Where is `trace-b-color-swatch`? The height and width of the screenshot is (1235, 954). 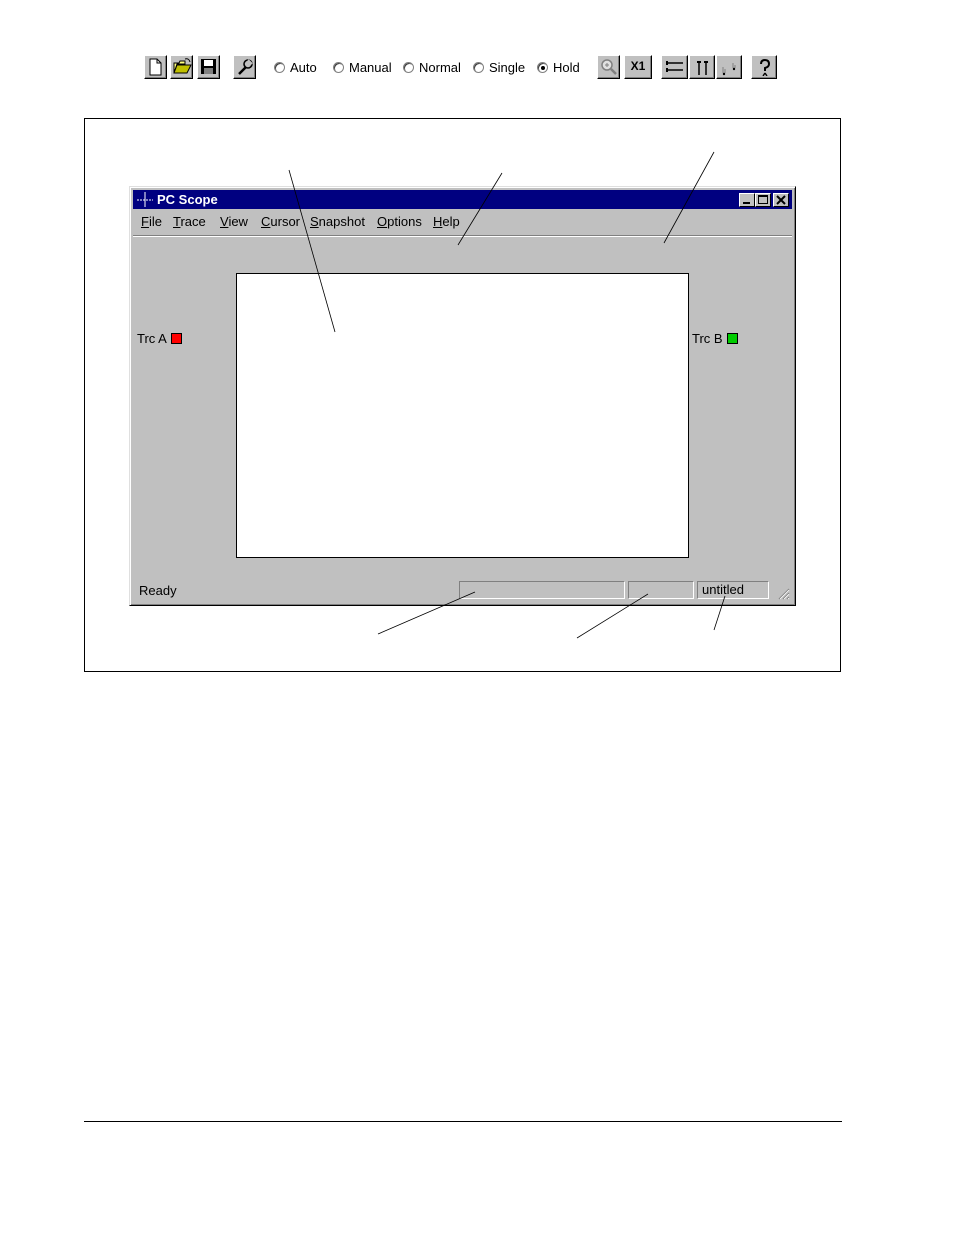 trace-b-color-swatch is located at coordinates (732, 338).